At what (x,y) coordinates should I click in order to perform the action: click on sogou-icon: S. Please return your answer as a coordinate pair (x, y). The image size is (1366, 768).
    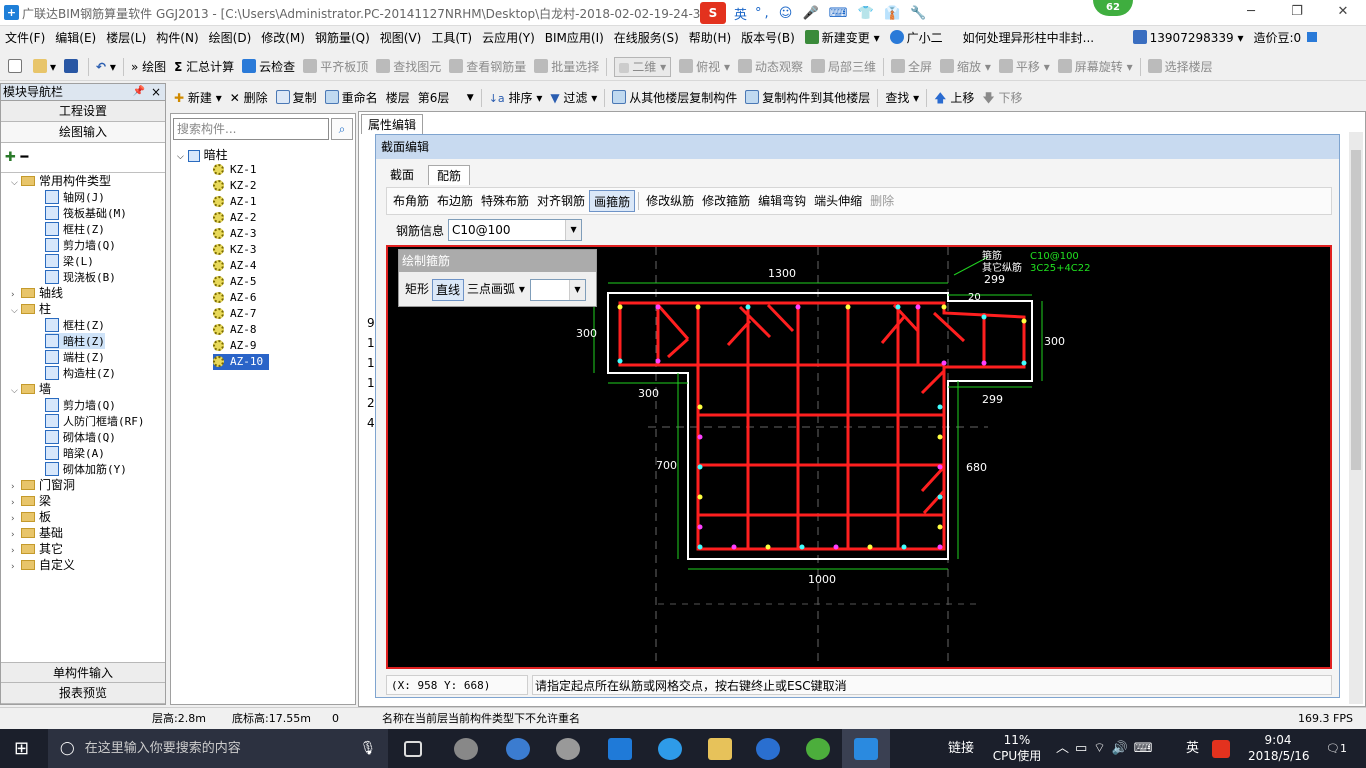
    Looking at the image, I should click on (713, 13).